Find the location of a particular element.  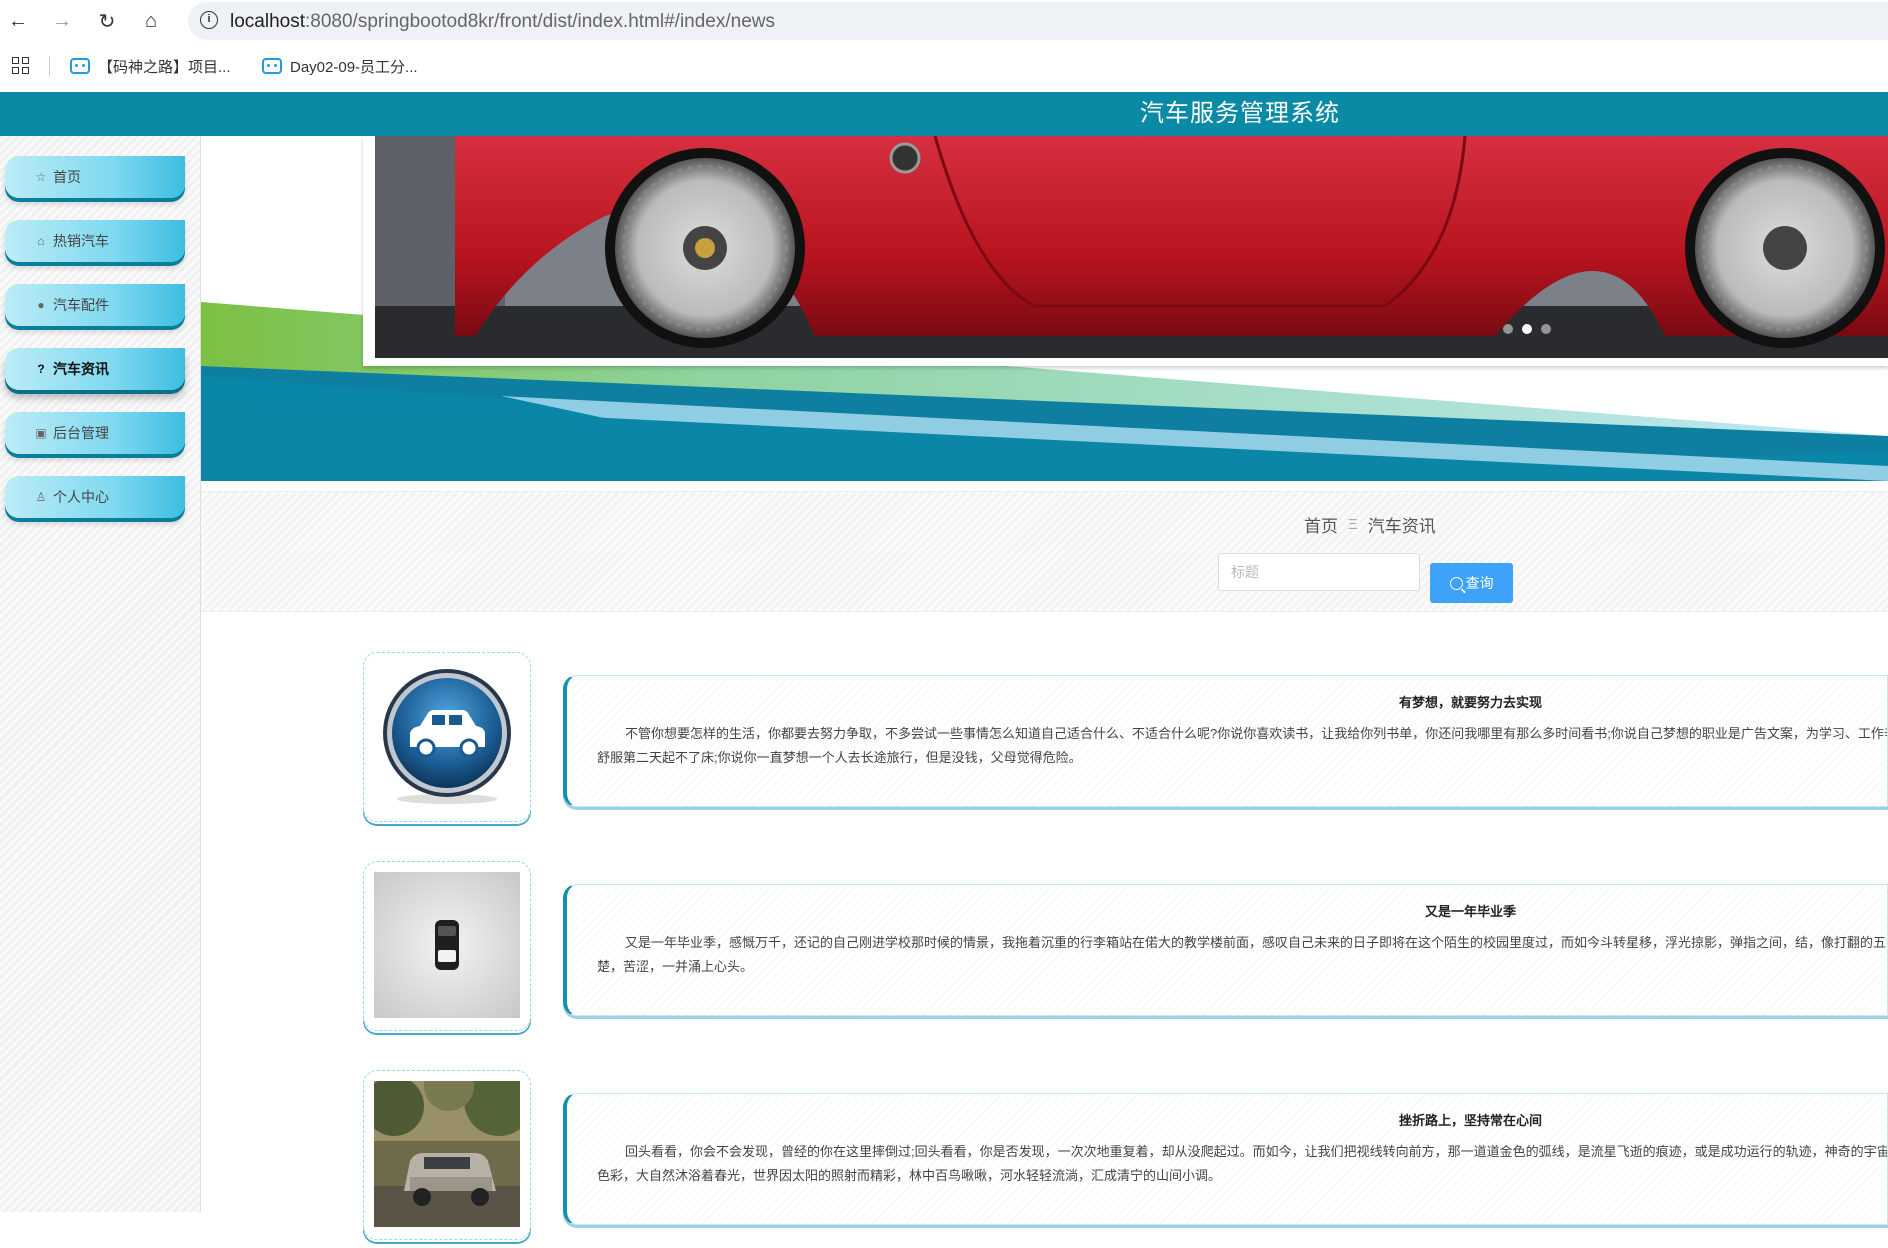

sidebar-item-home: ☆ 首页 is located at coordinates (95, 177).